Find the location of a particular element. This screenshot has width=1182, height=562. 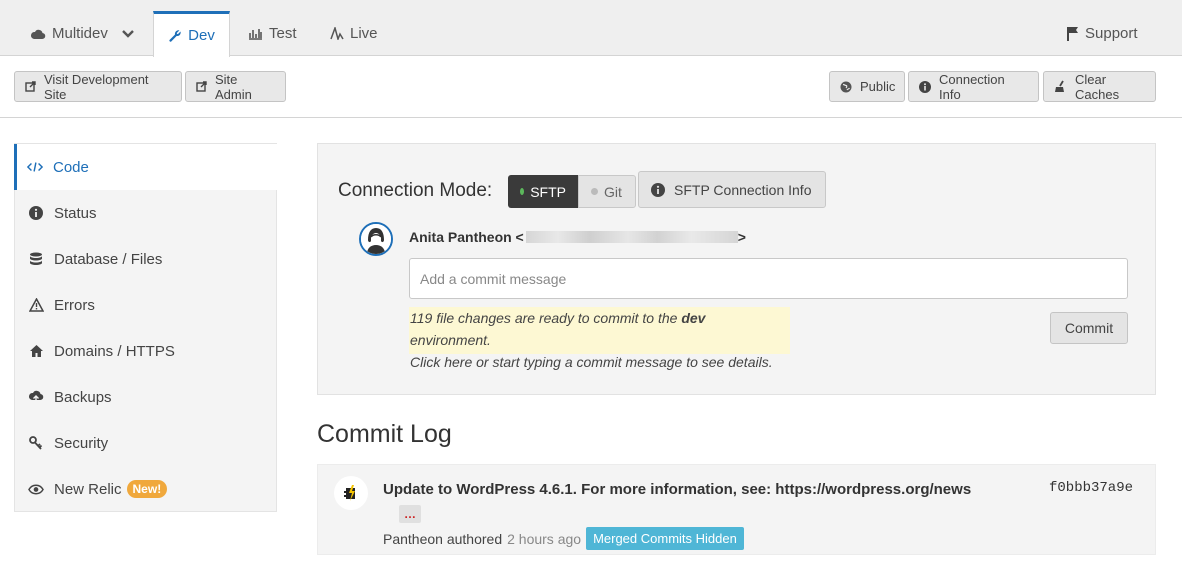

header-divider is located at coordinates (591, 117).